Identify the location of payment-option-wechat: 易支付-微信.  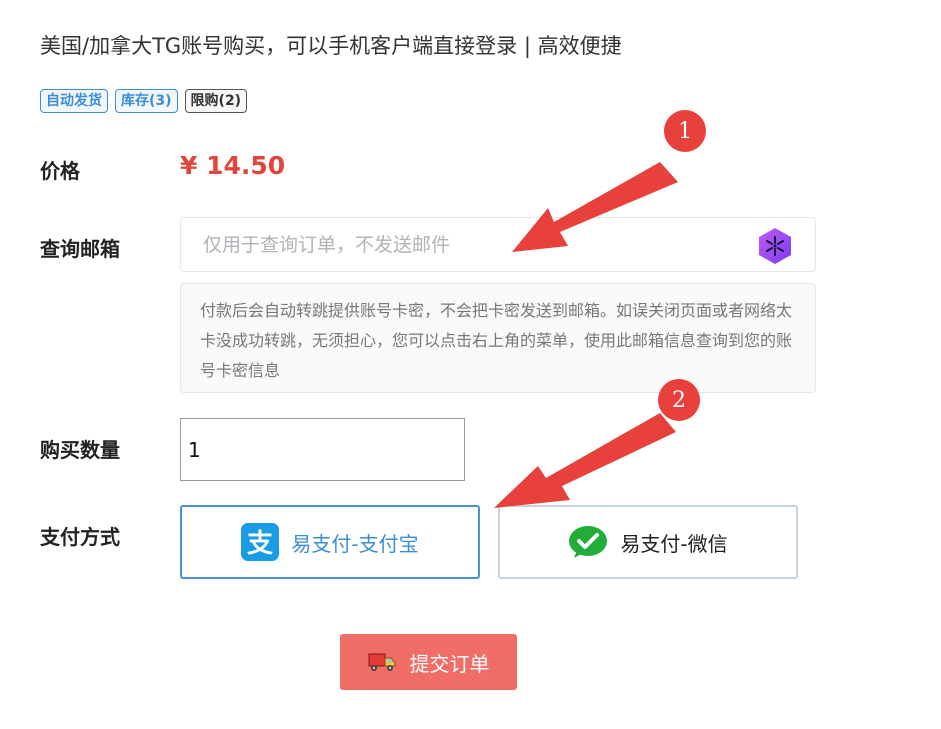
(648, 542).